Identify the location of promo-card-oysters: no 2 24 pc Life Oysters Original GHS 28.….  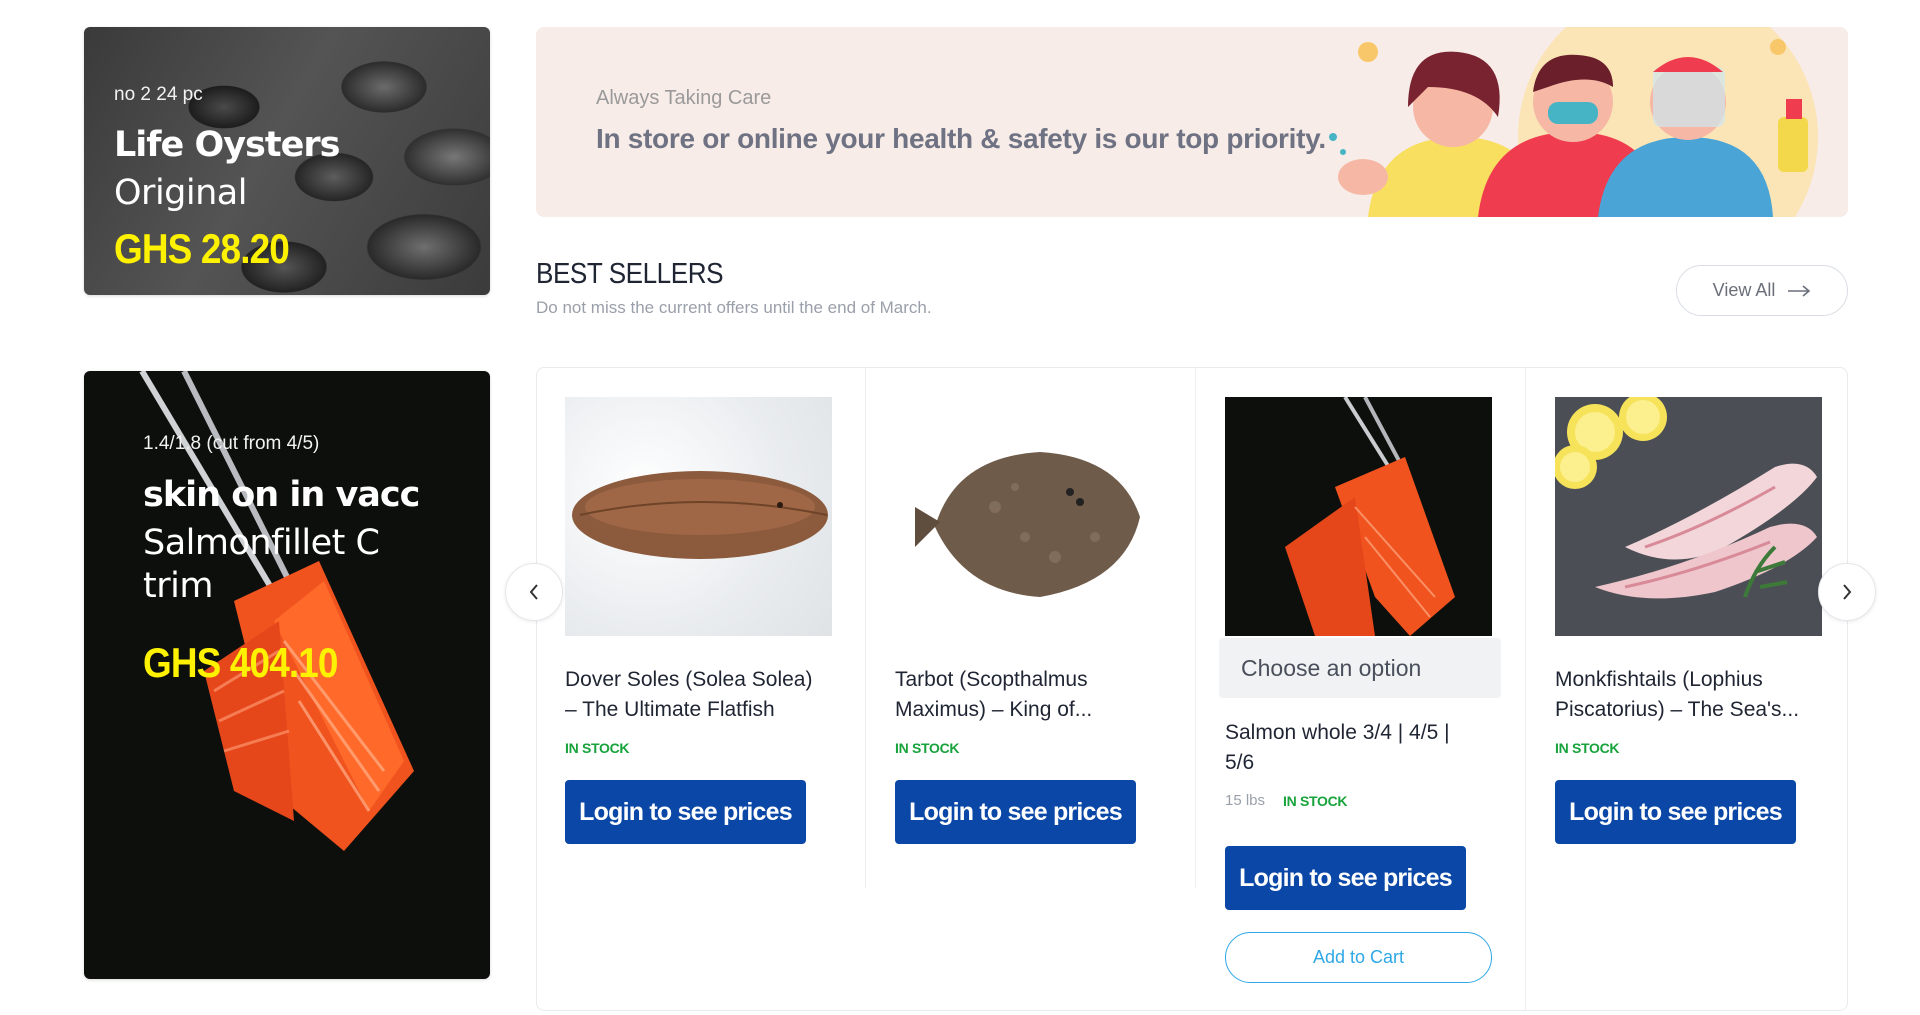
(287, 161).